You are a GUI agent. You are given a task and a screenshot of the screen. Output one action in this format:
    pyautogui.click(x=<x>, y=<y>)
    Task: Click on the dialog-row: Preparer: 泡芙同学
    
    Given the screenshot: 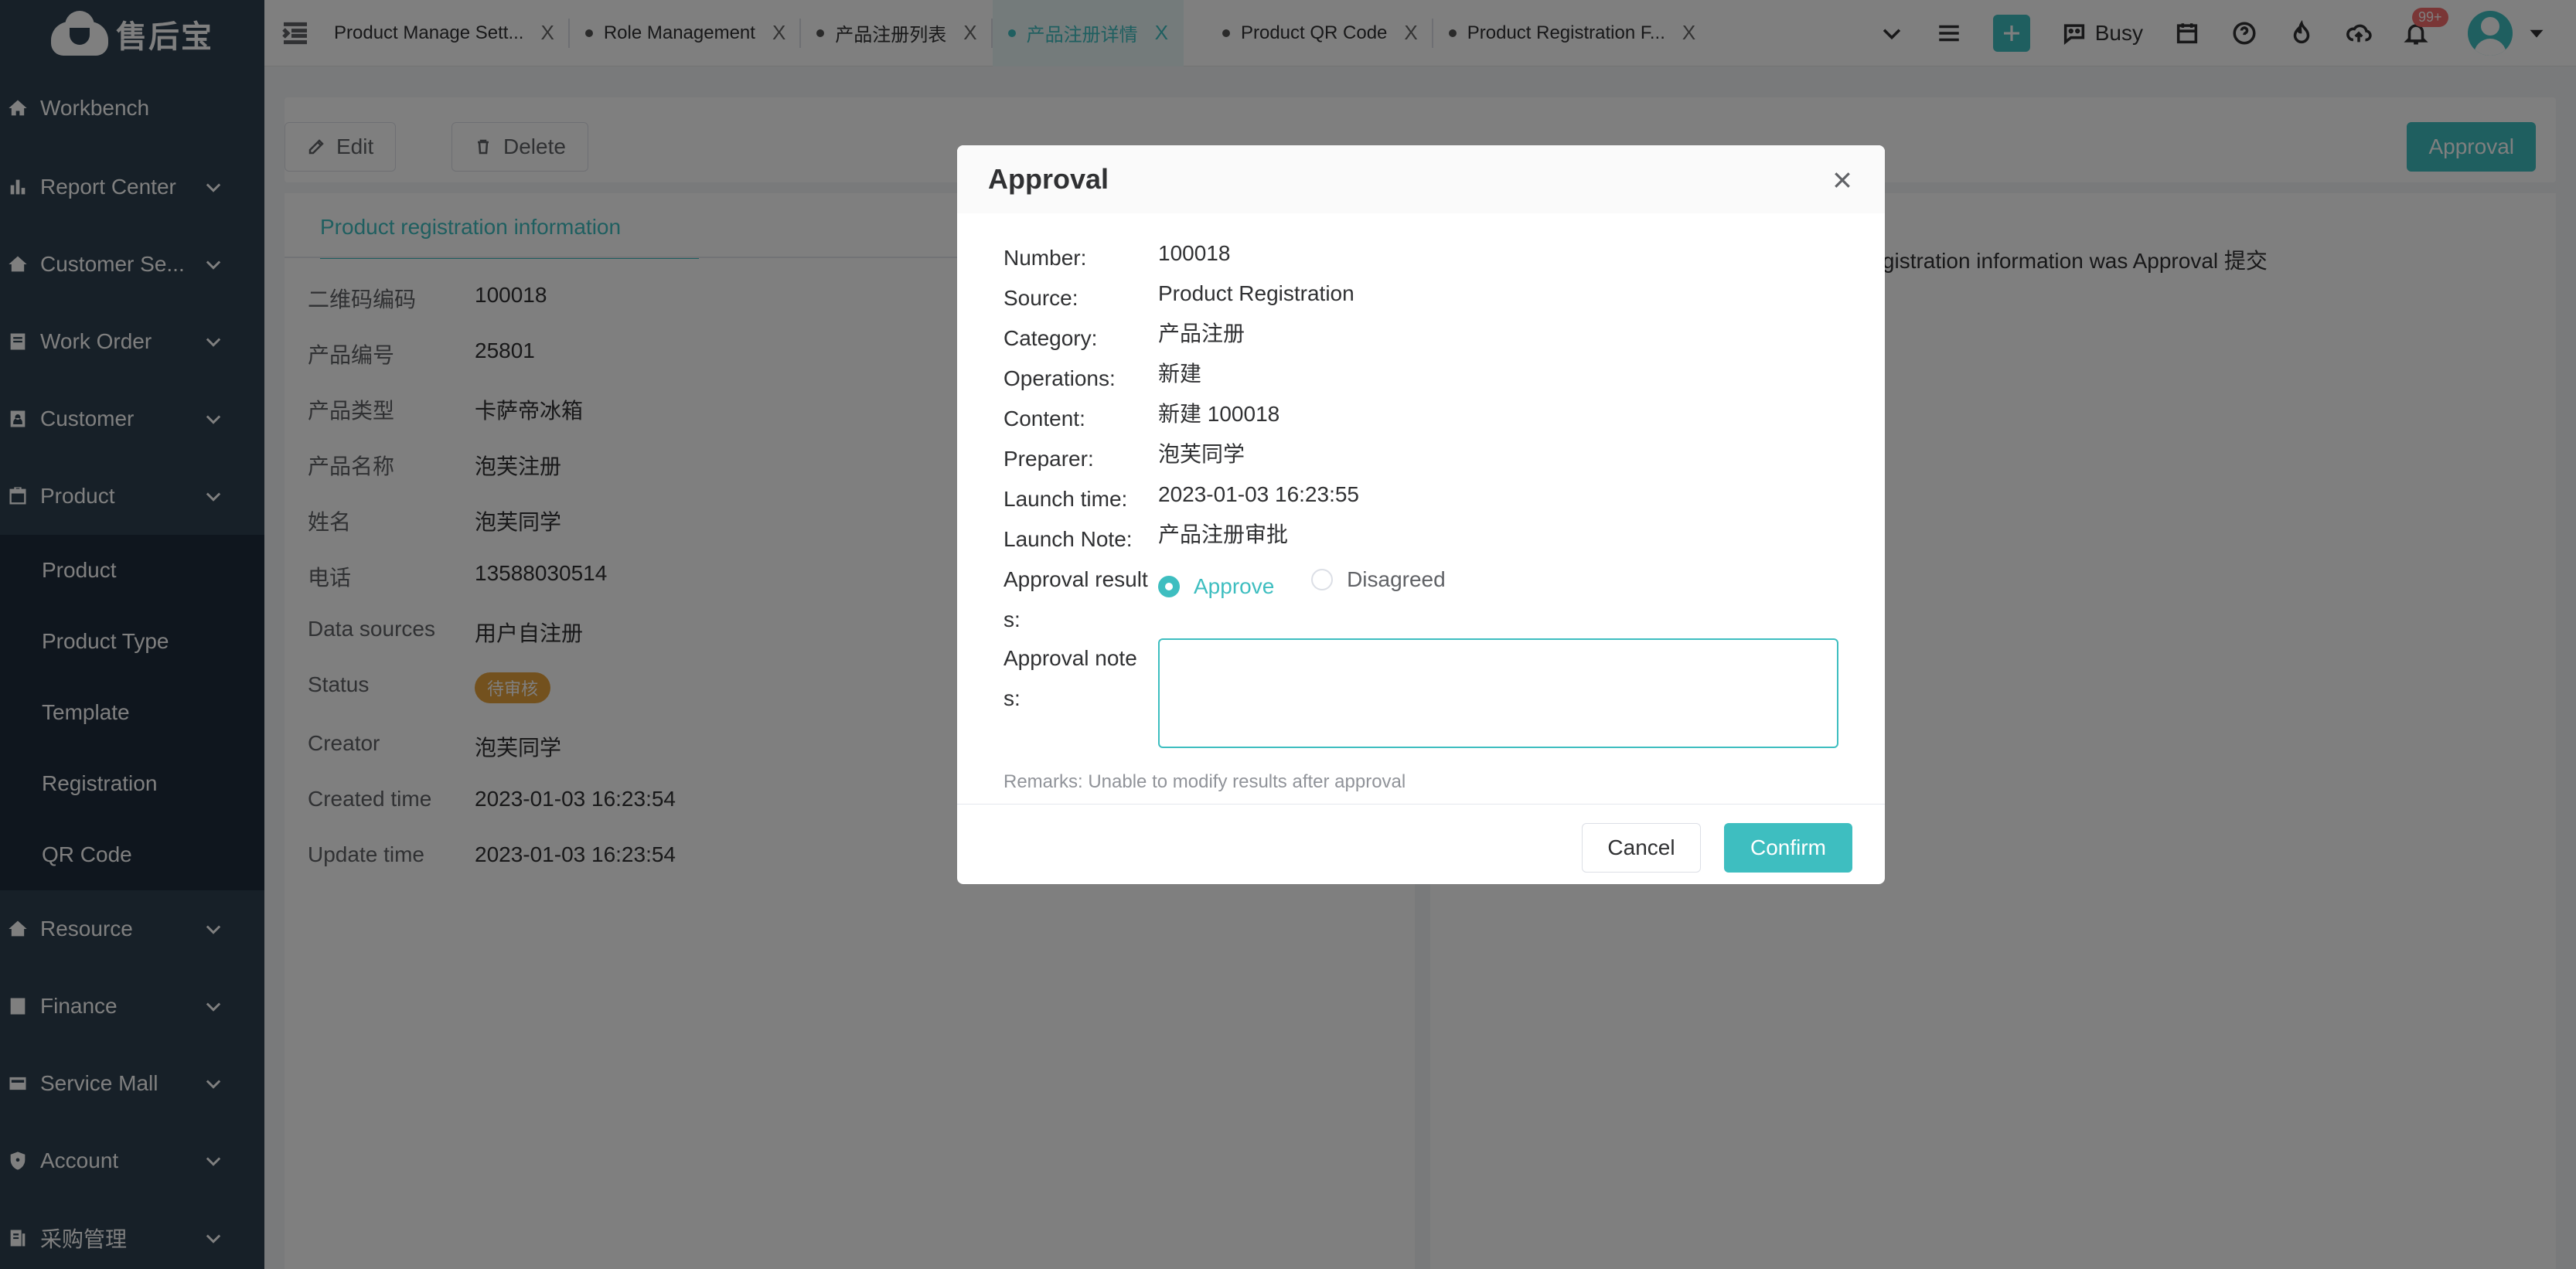 What is the action you would take?
    pyautogui.click(x=1124, y=457)
    